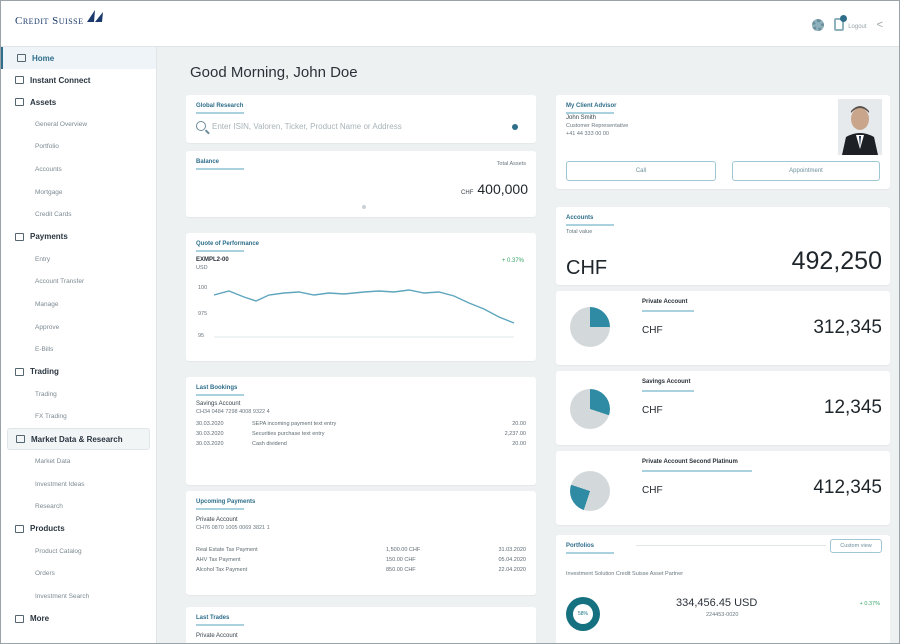  What do you see at coordinates (78, 529) in the screenshot?
I see `sidebar-item-products: Products` at bounding box center [78, 529].